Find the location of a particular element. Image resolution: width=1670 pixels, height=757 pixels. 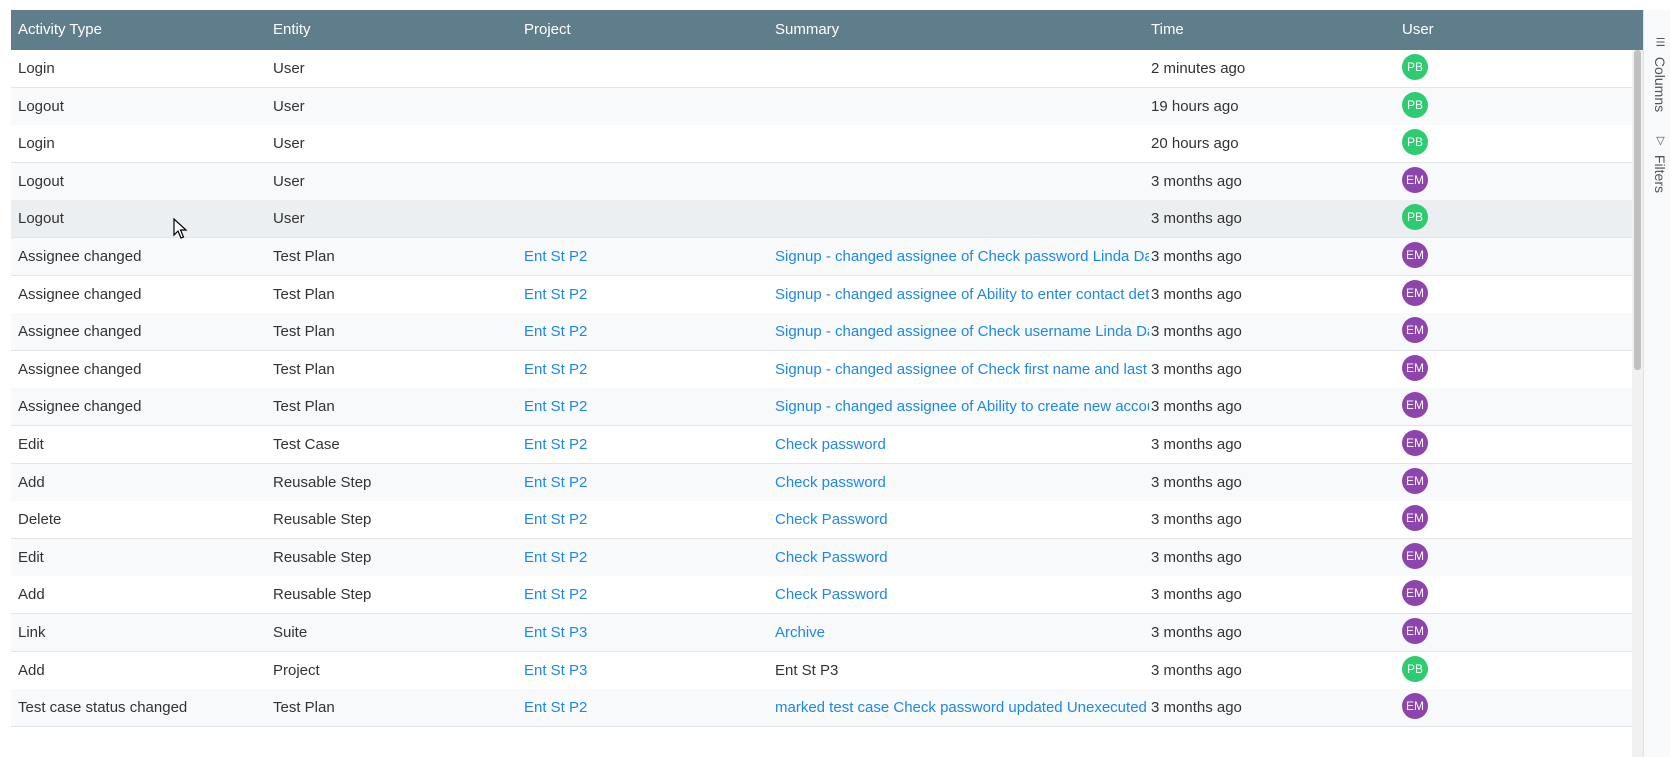

table-row: Logout User 3 months ago PB is located at coordinates (821, 219).